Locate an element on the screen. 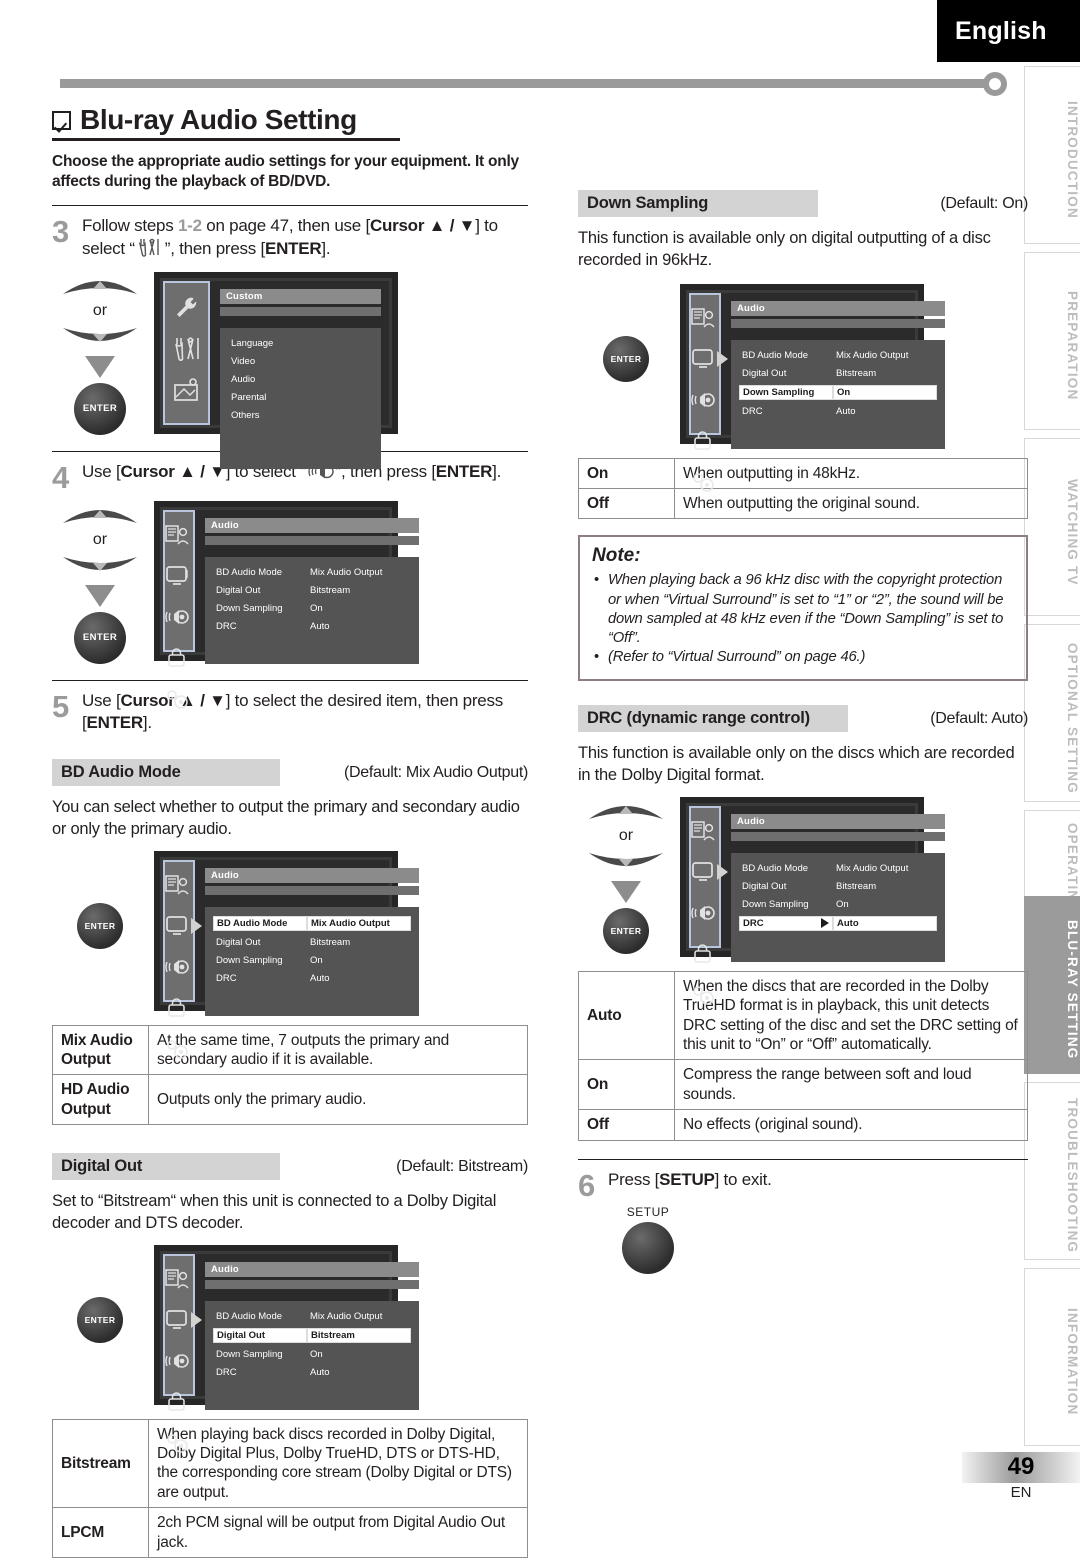 This screenshot has width=1080, height=1558. list-item: Audio is located at coordinates (300, 379).